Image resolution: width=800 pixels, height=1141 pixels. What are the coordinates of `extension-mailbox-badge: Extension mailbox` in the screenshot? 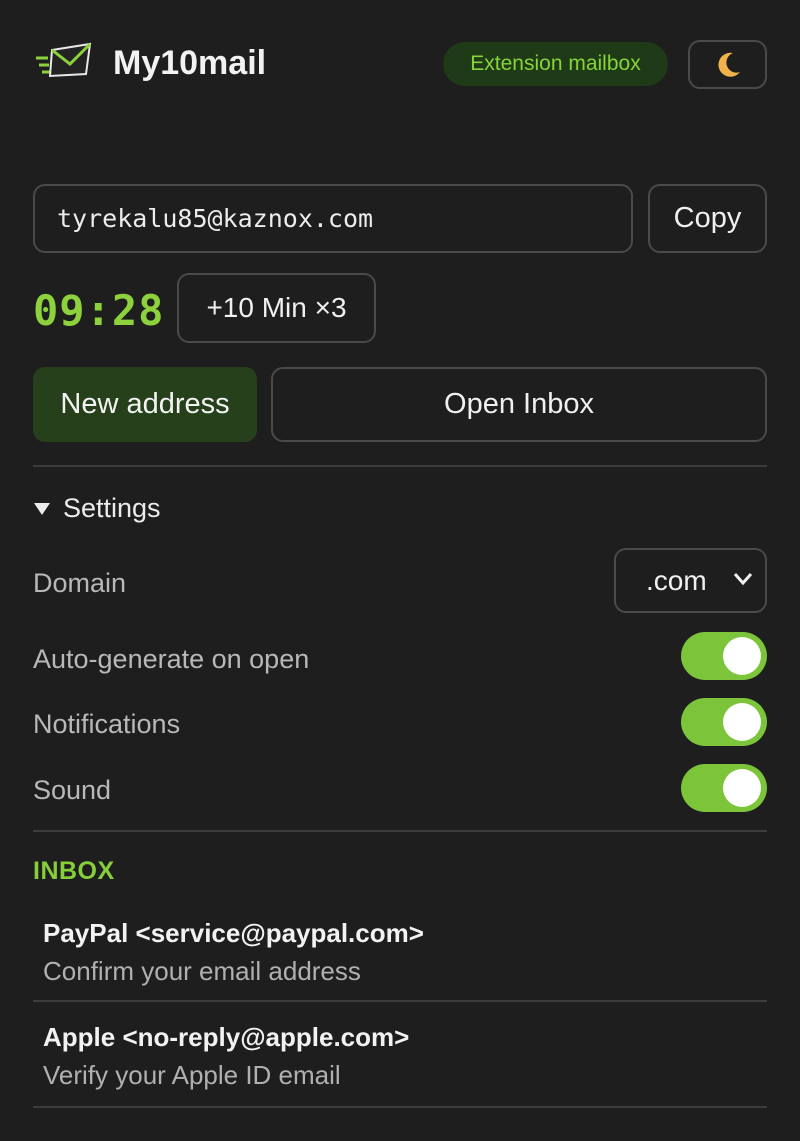 It's located at (555, 64).